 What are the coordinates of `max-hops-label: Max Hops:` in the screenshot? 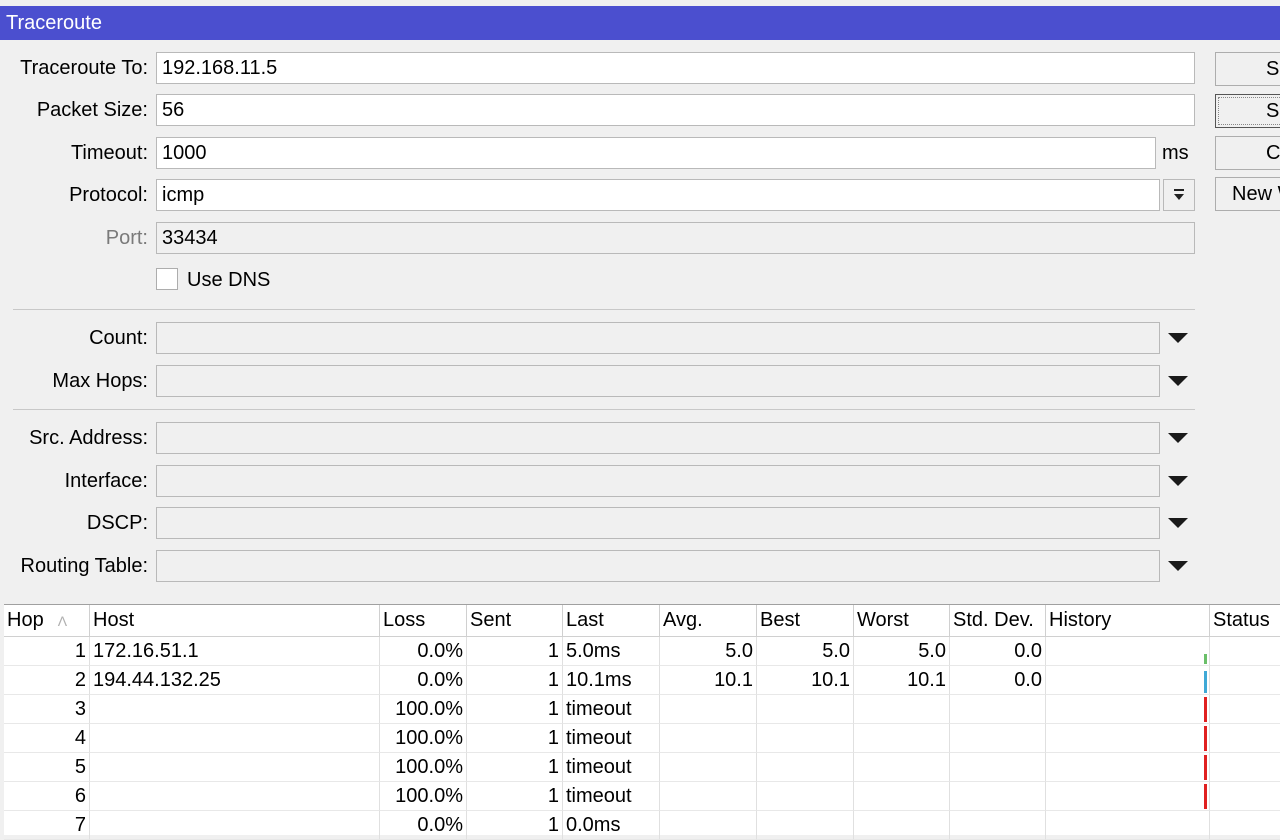 It's located at (100, 381).